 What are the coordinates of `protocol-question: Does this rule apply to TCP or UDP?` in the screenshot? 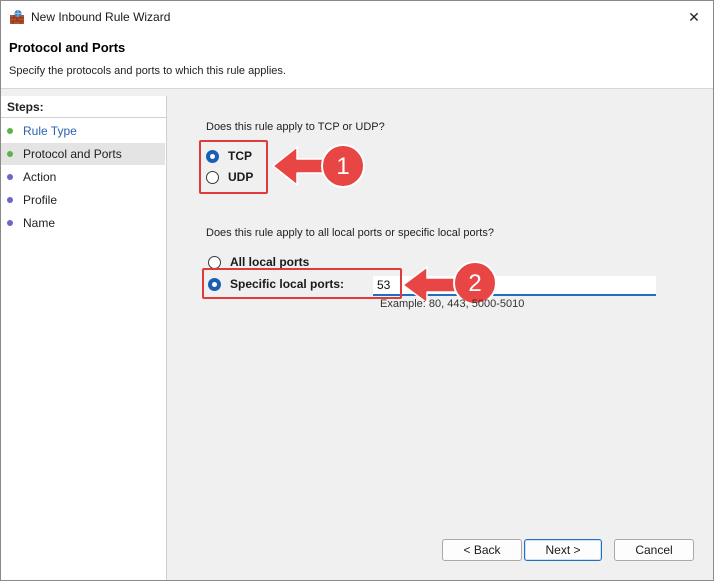 It's located at (295, 127).